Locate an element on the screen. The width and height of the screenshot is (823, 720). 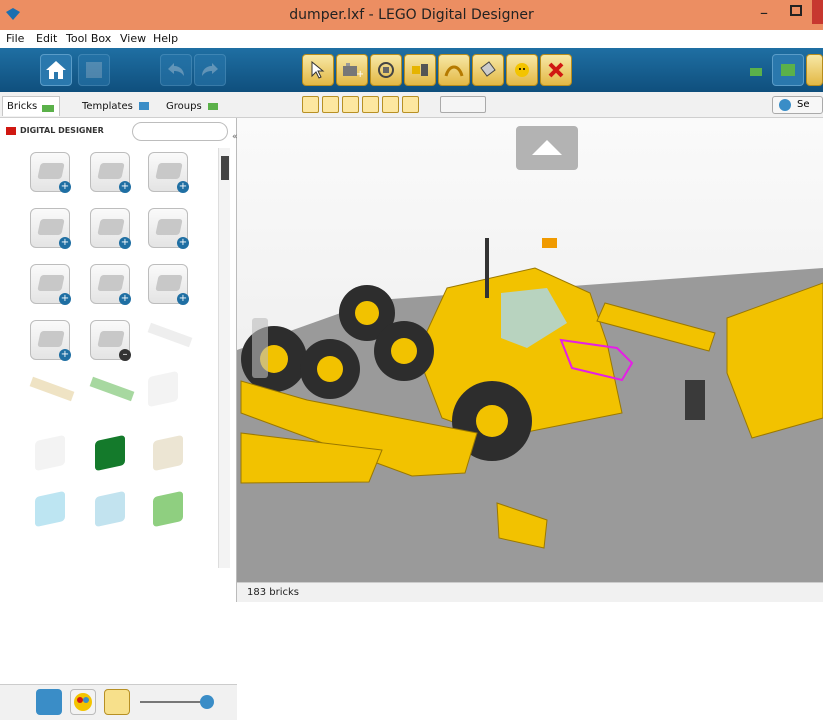
lego-digital-designer-logo: DIGITAL DESIGNER is located at coordinates (55, 130).